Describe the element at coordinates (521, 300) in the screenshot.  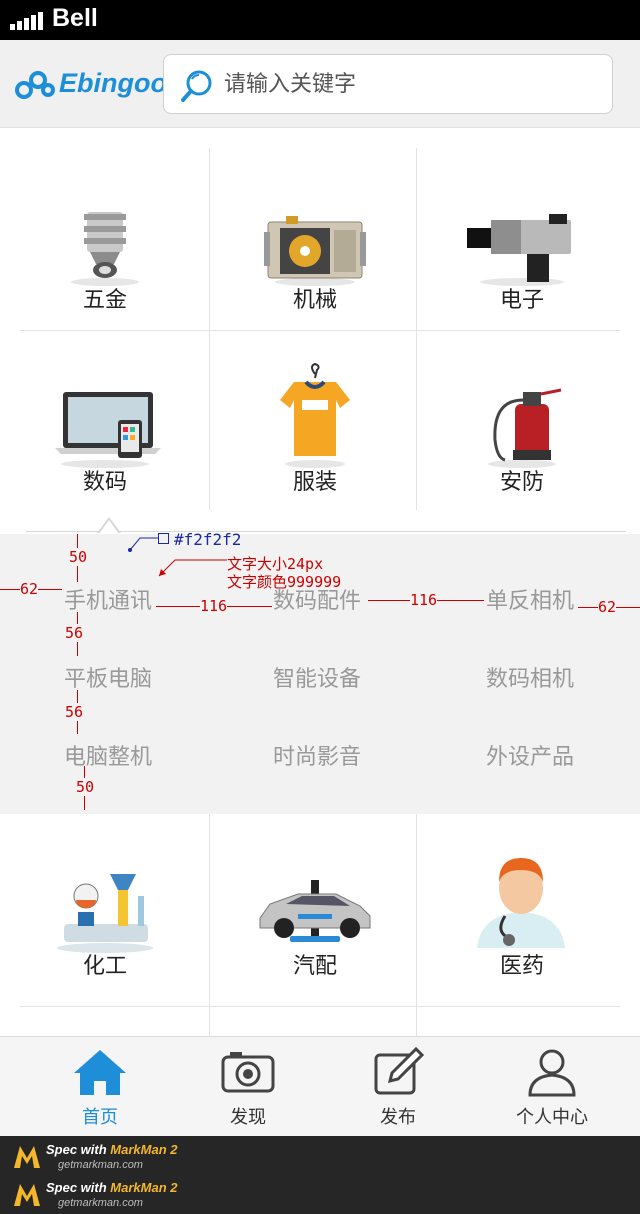
I see `category-label: 电子` at that location.